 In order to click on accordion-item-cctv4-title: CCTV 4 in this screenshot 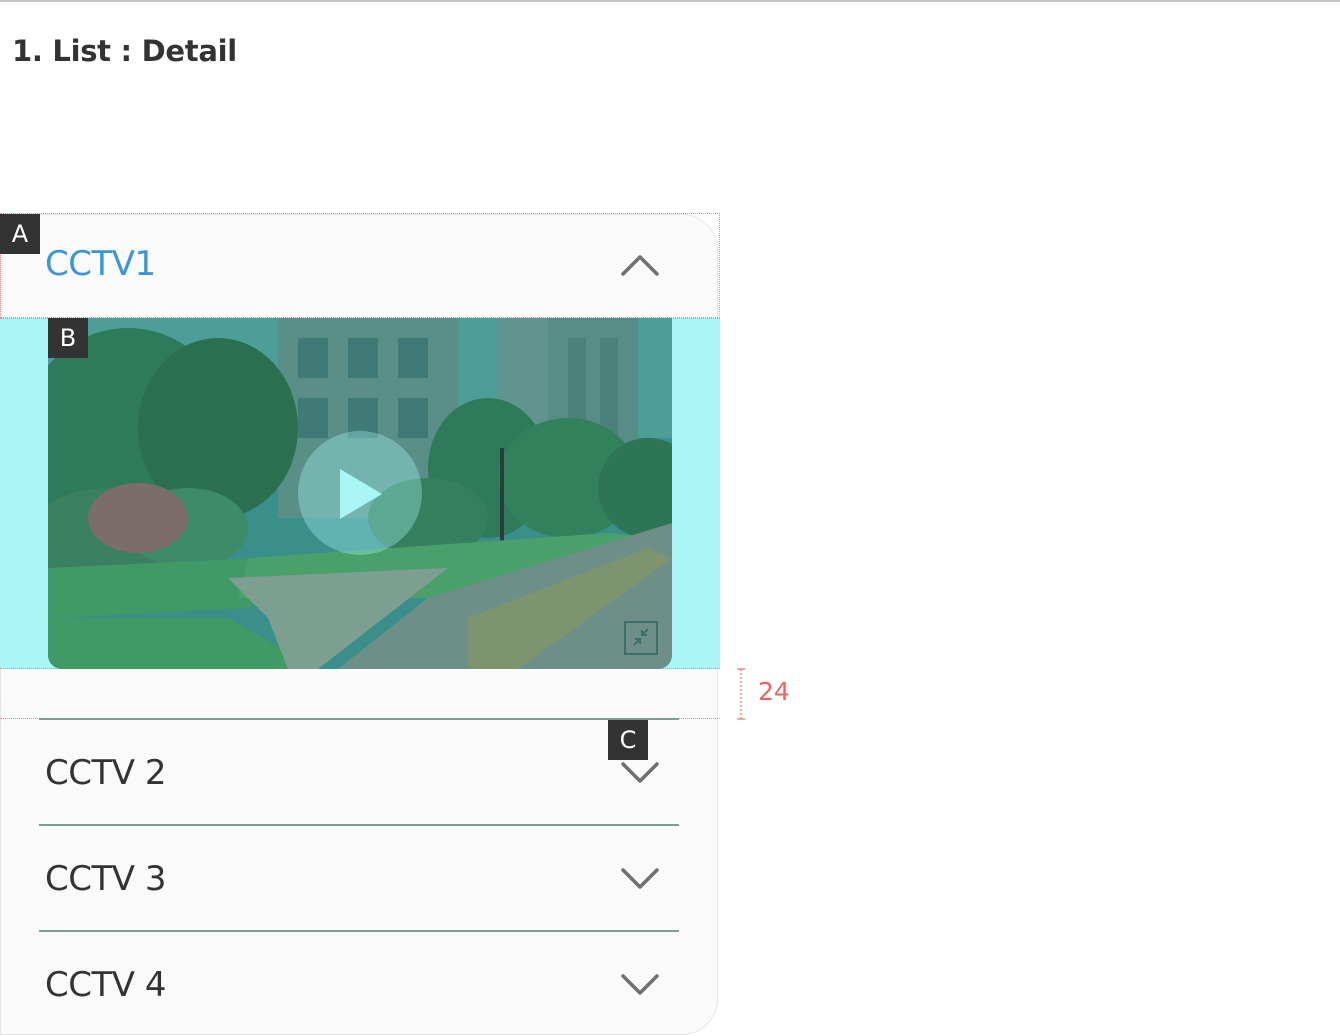, I will do `click(105, 985)`.